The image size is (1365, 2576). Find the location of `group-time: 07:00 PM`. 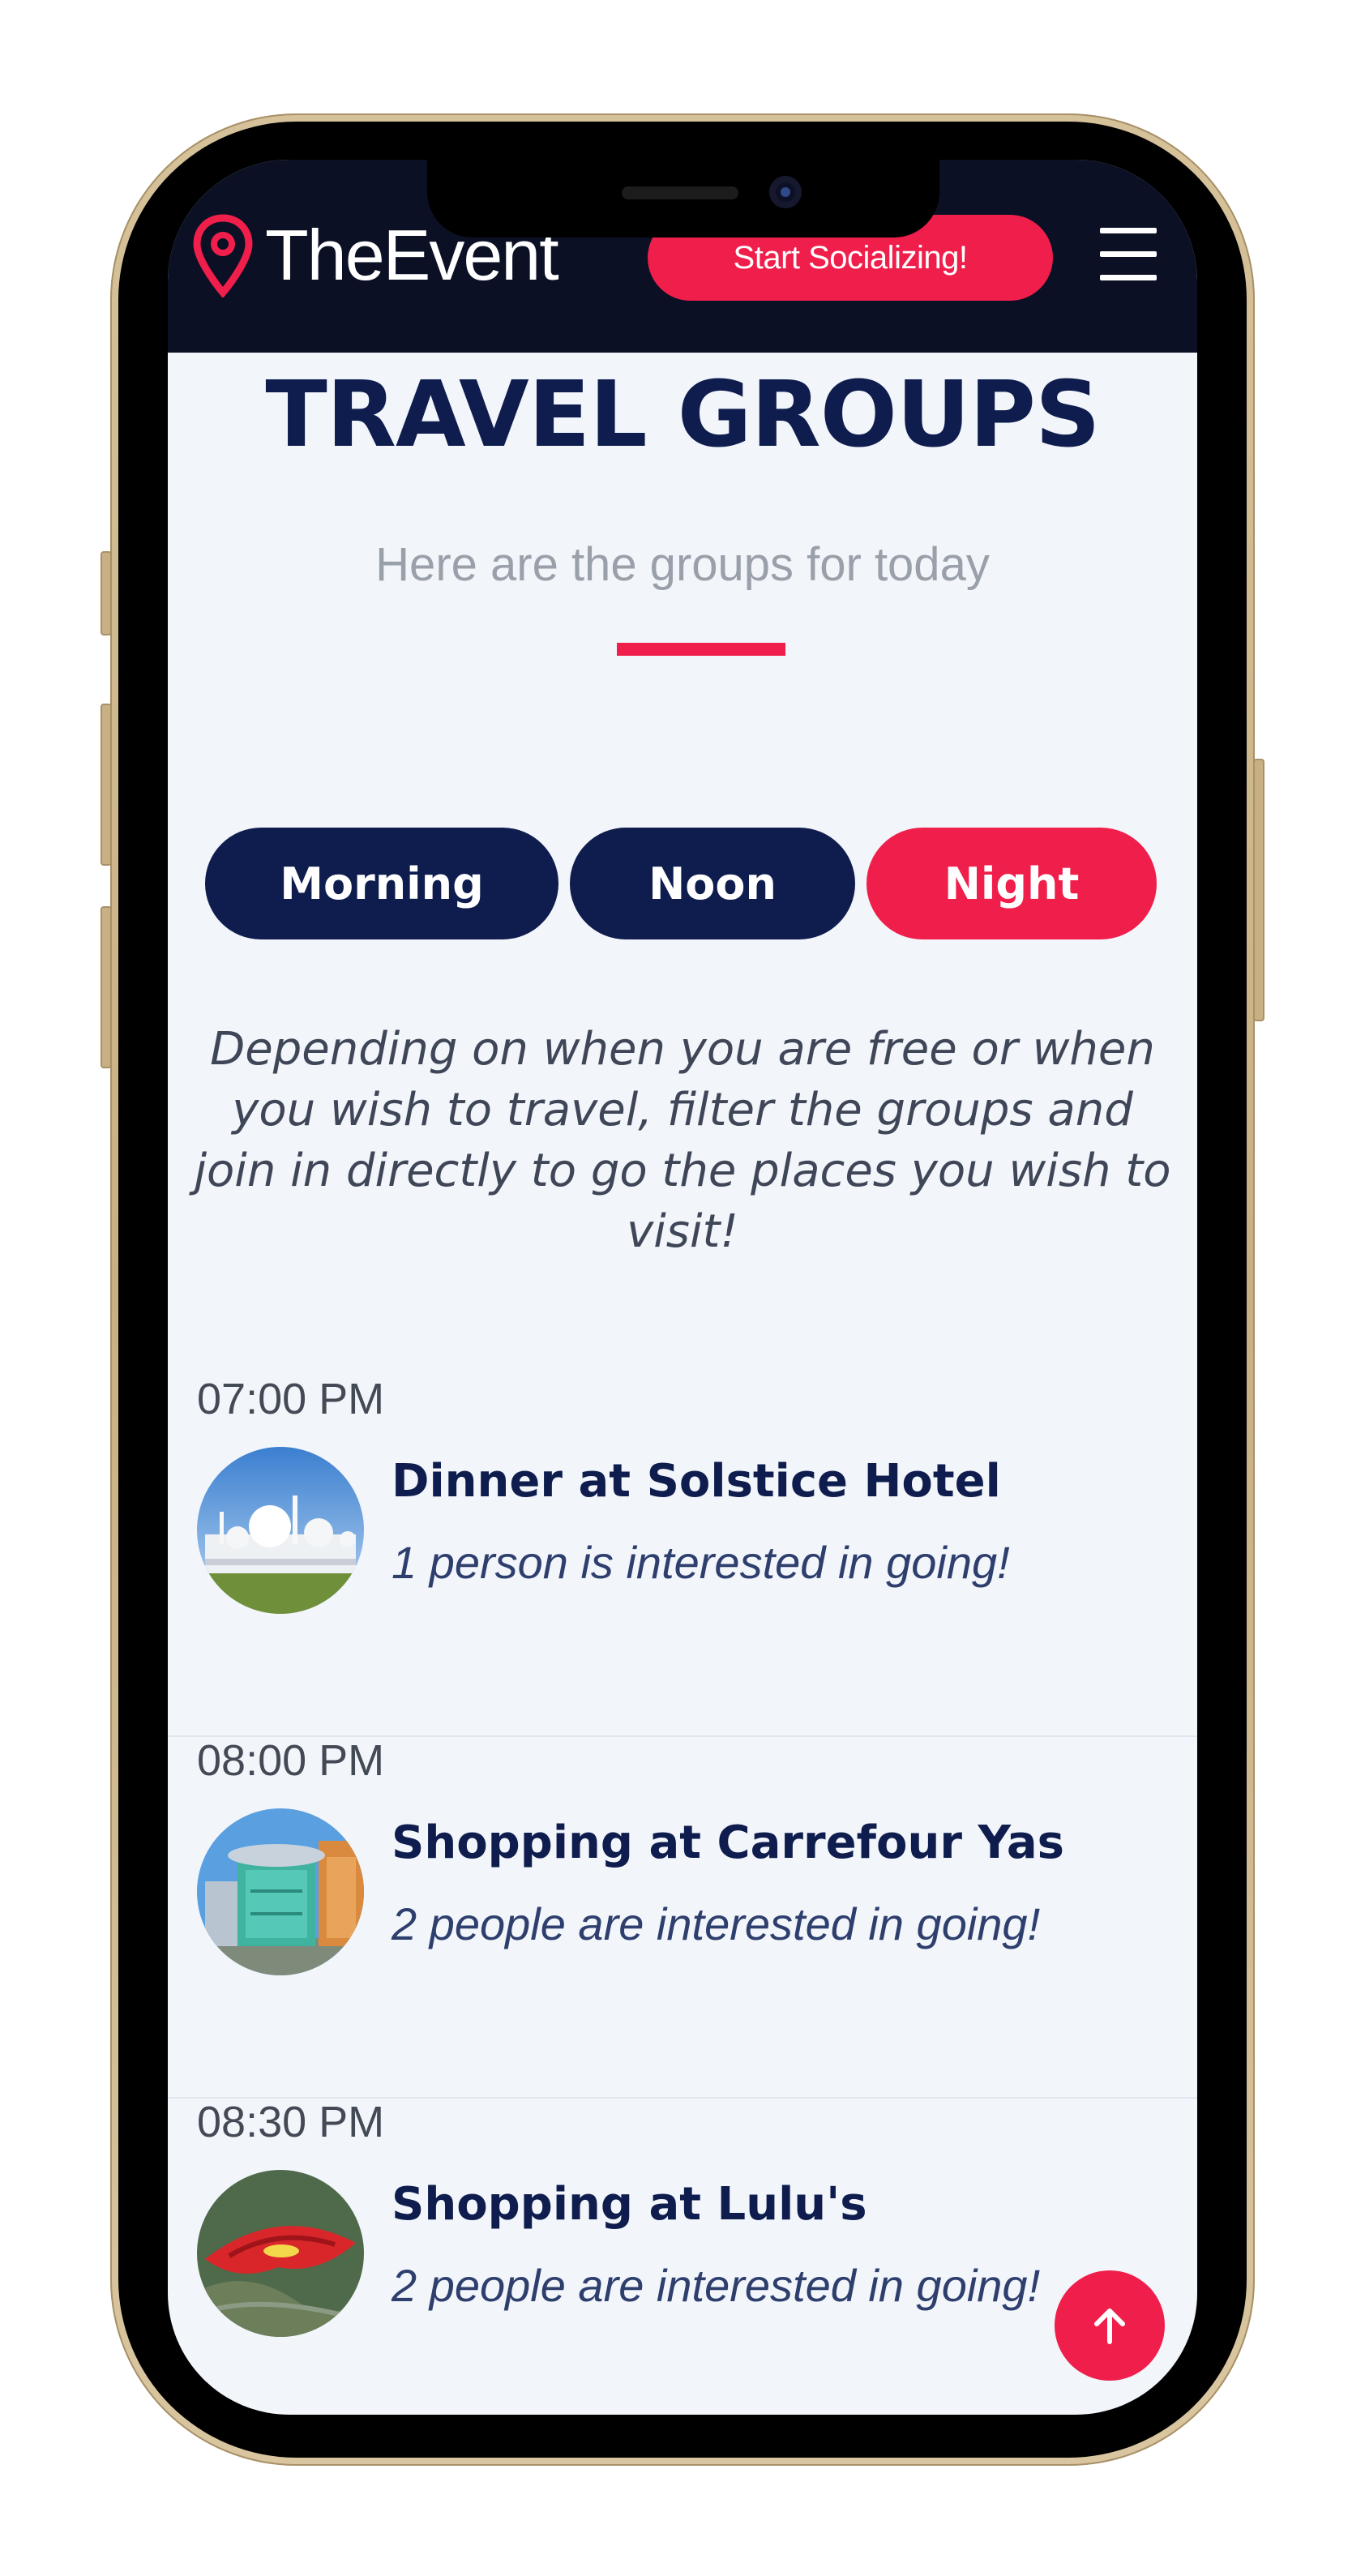

group-time: 07:00 PM is located at coordinates (291, 1399).